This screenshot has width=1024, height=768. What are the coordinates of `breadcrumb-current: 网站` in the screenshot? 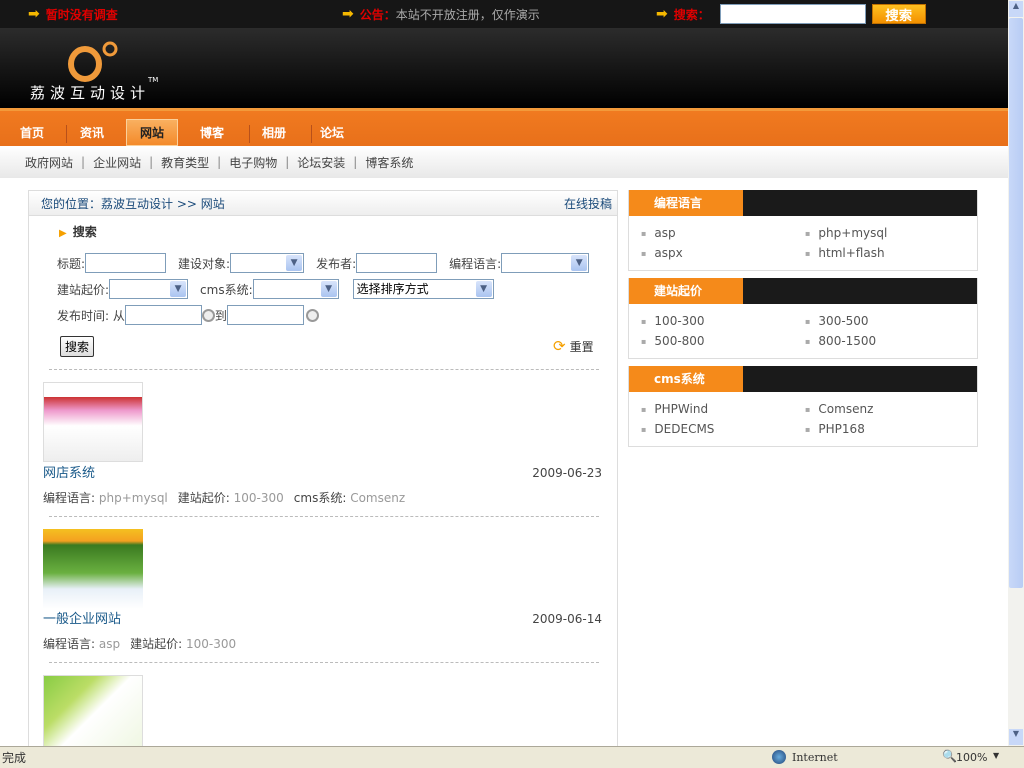 It's located at (213, 204).